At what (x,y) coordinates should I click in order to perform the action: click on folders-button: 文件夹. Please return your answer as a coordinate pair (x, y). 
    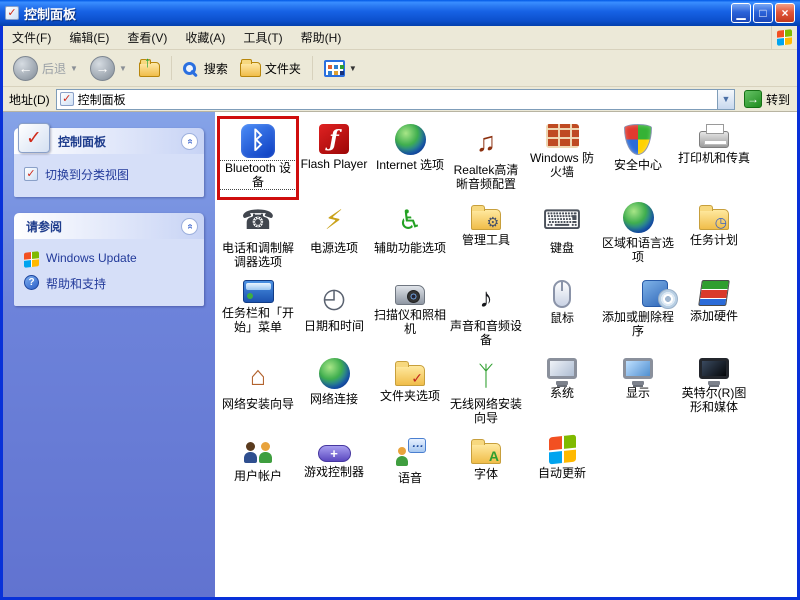
    Looking at the image, I should click on (270, 68).